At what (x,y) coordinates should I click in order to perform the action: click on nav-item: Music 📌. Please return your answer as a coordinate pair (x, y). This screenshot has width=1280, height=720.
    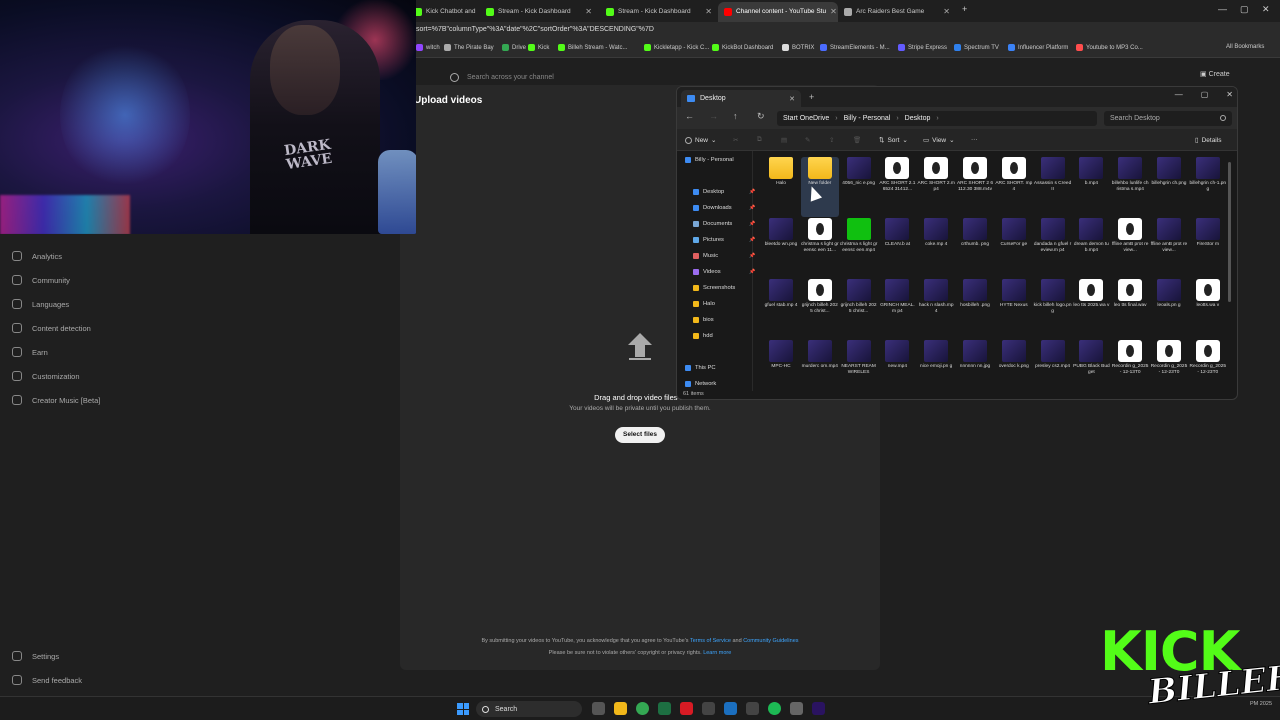
    Looking at the image, I should click on (724, 256).